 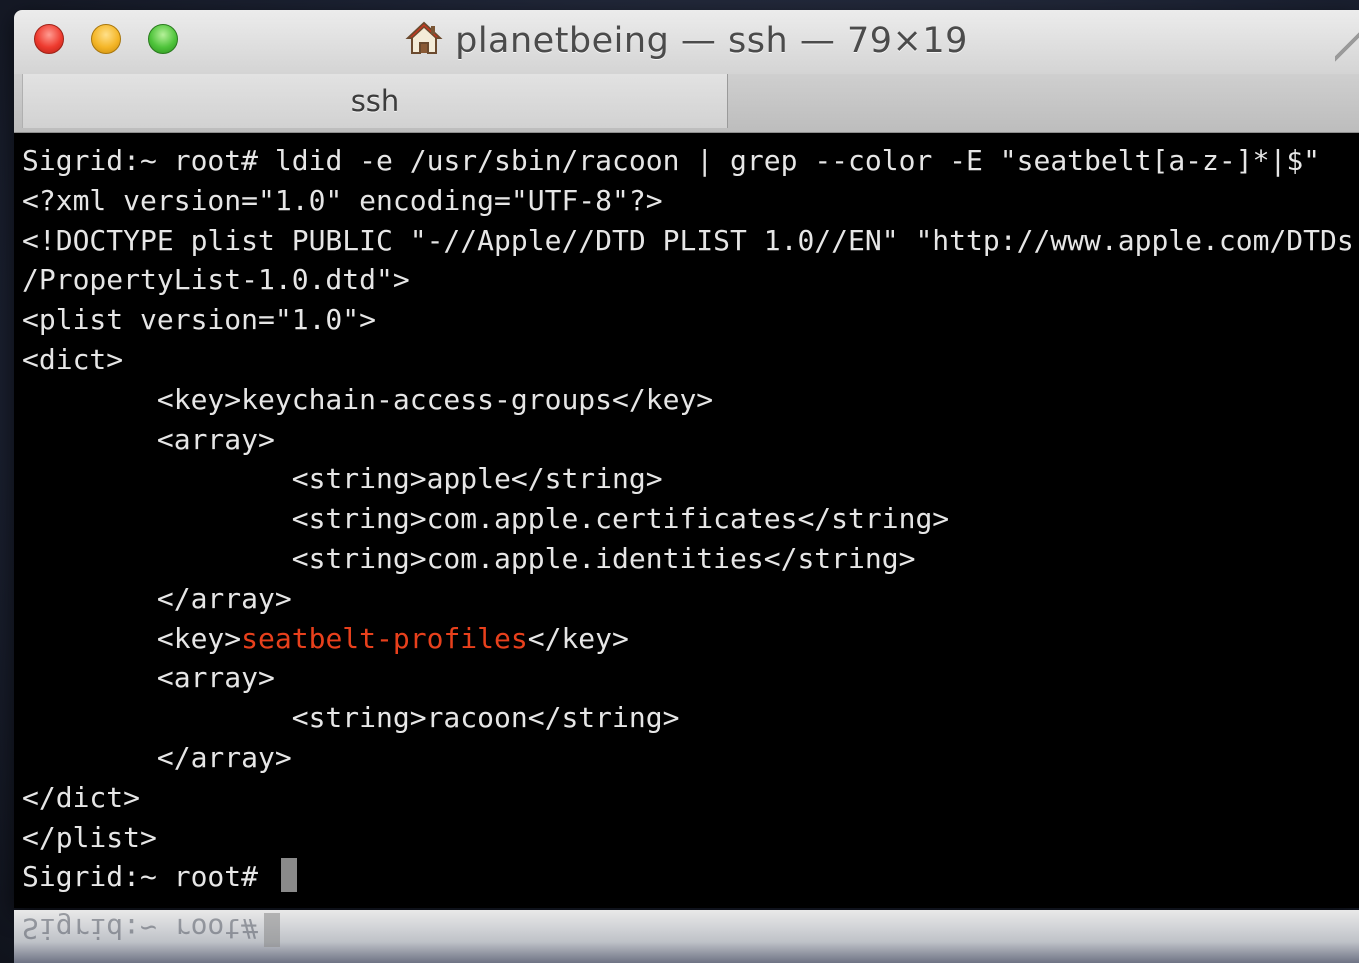 I want to click on tab-ssh: ssh, so click(x=375, y=101).